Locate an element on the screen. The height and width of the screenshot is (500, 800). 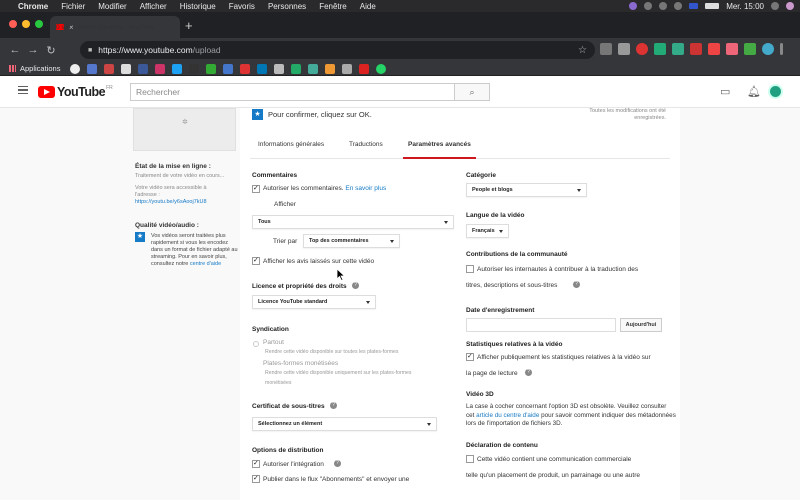
menu-fenetre: Fenêtre is located at coordinates (333, 6).